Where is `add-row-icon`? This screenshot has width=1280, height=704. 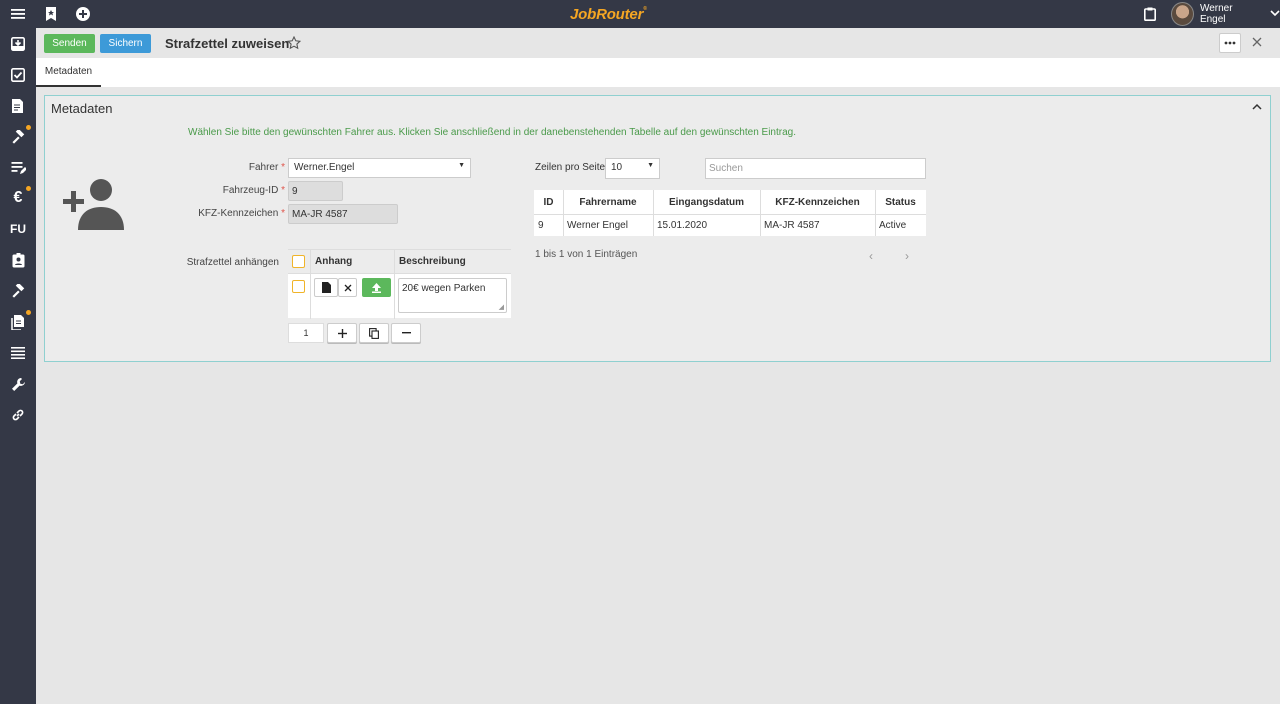 add-row-icon is located at coordinates (342, 333).